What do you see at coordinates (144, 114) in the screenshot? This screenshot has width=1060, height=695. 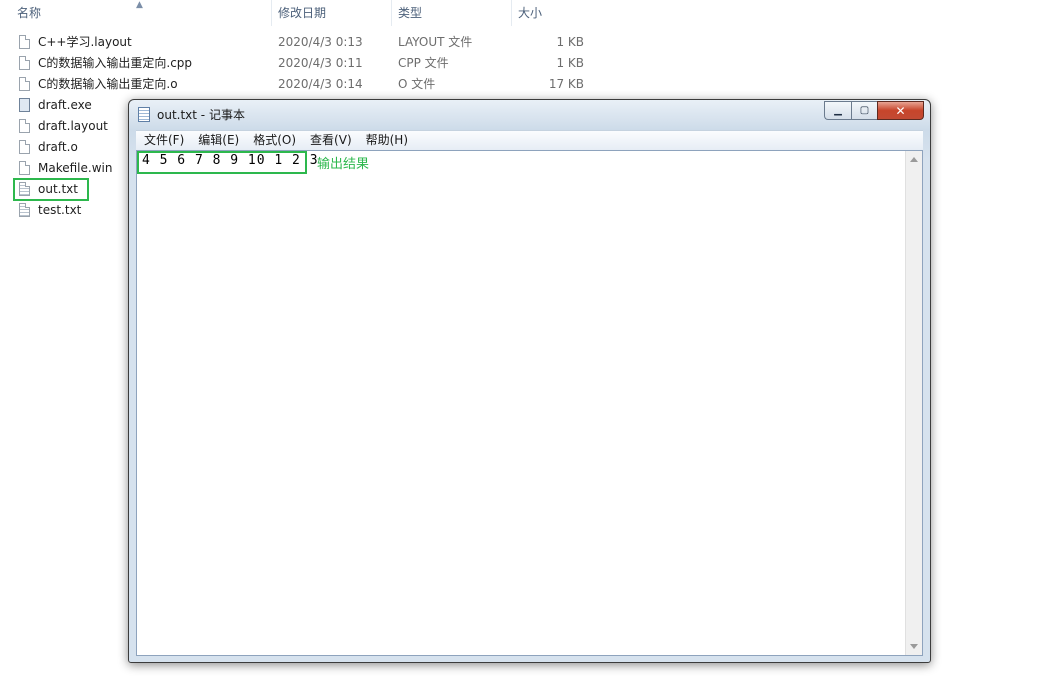 I see `notepad-icon` at bounding box center [144, 114].